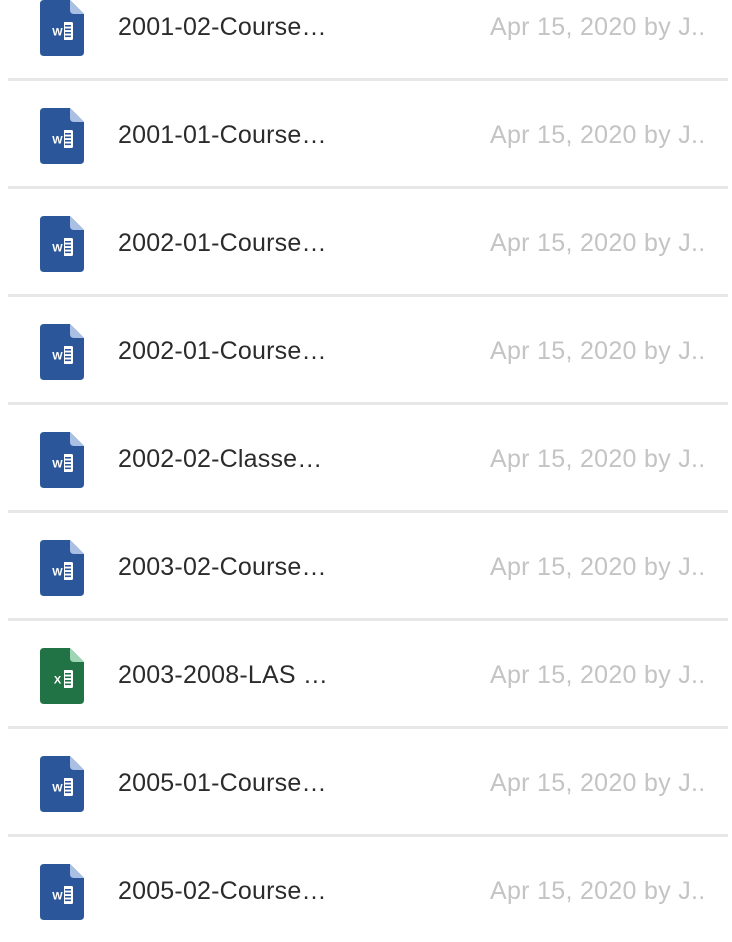  I want to click on excel-sheet-icon: X, so click(62, 676).